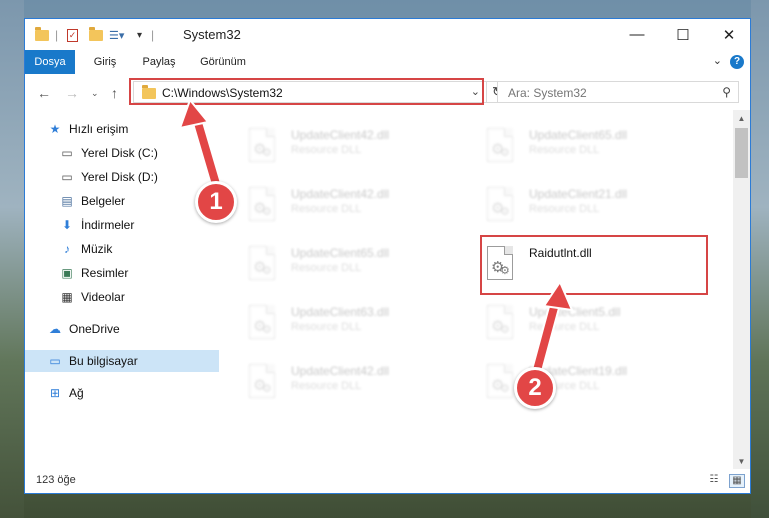  What do you see at coordinates (55, 361) in the screenshot?
I see `computer-icon: ▭` at bounding box center [55, 361].